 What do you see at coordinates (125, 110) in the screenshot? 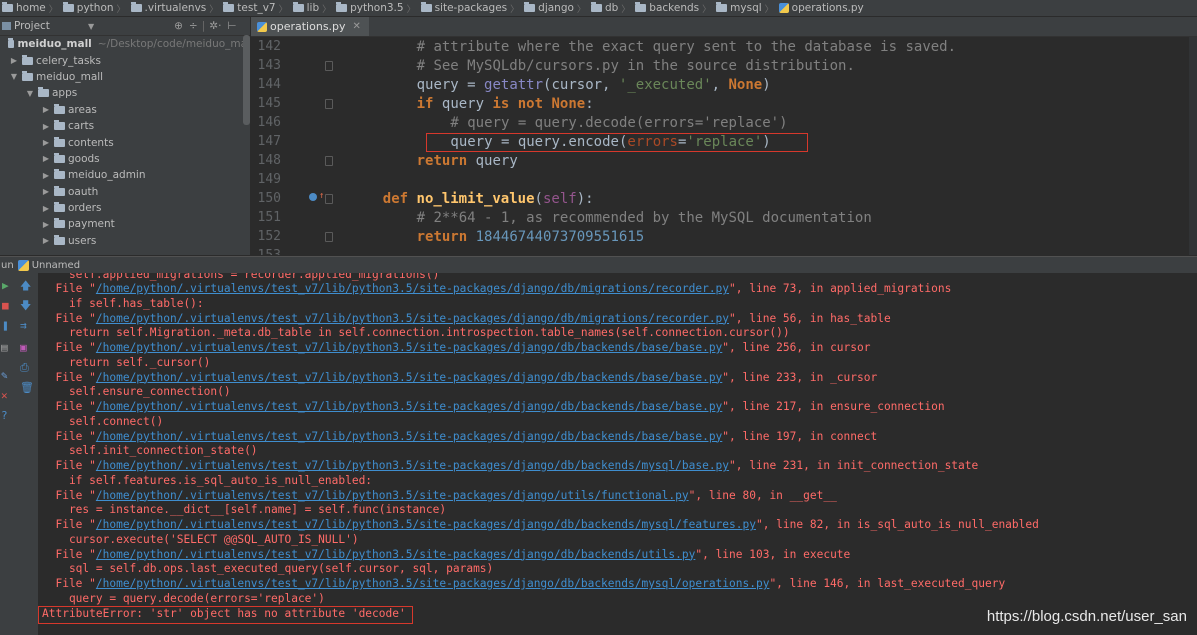
I see `tree-item: ▶ areas` at bounding box center [125, 110].